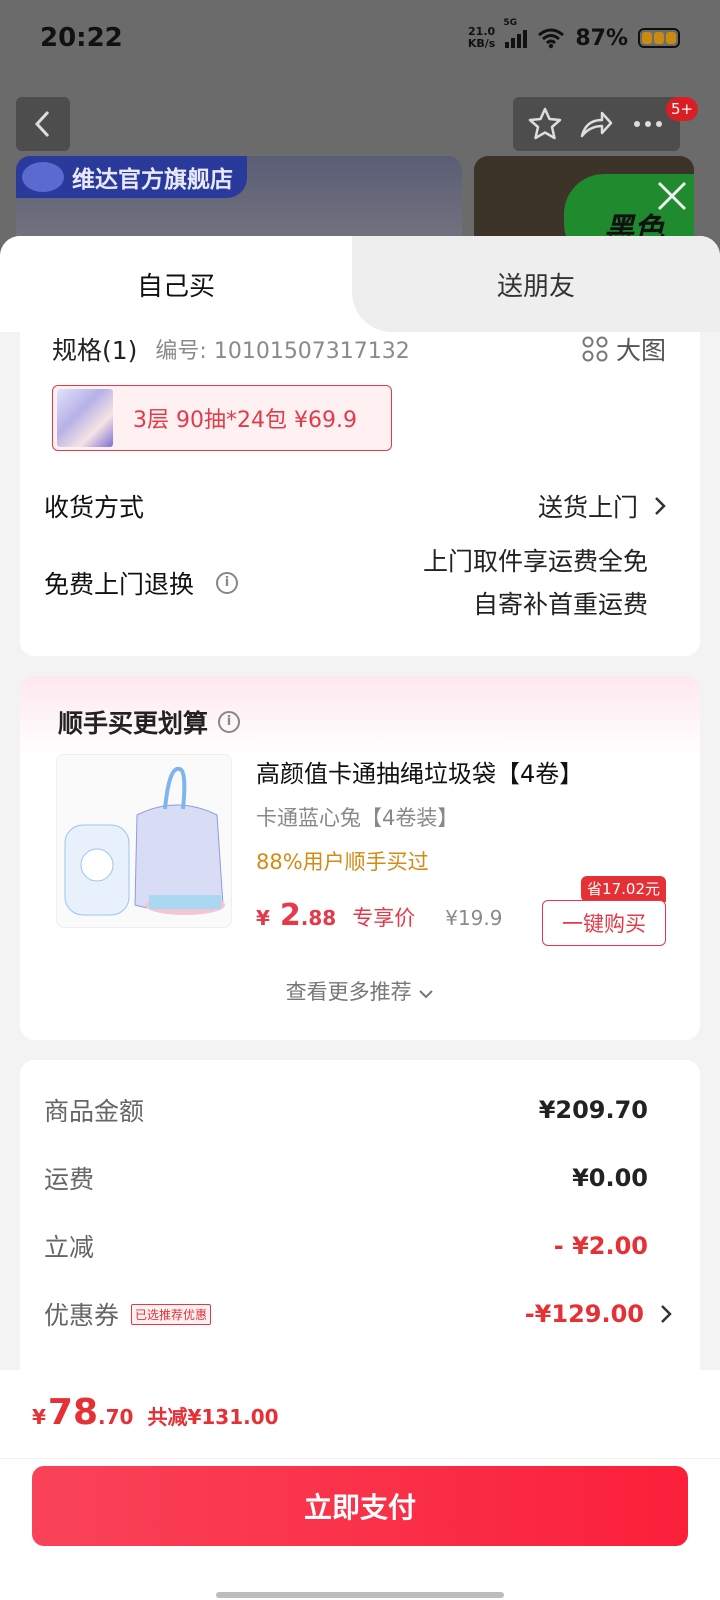 The image size is (720, 1600). What do you see at coordinates (355, 583) in the screenshot?
I see `free-return-row: 免费上门退换 i 上门取件享运费全免 自寄补首重运费` at bounding box center [355, 583].